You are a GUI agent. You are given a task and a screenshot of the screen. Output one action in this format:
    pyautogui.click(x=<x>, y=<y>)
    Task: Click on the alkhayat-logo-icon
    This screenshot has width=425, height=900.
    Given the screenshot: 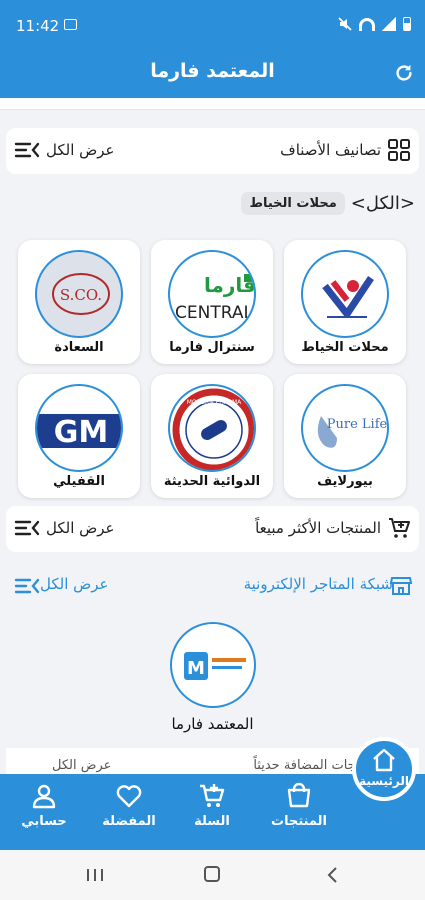 What is the action you would take?
    pyautogui.click(x=348, y=297)
    